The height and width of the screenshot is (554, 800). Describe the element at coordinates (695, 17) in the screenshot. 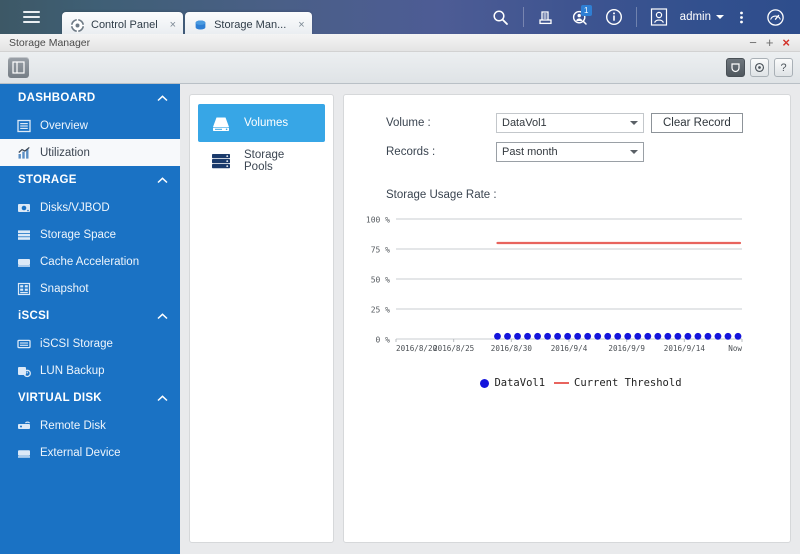

I see `username-label: admin` at that location.